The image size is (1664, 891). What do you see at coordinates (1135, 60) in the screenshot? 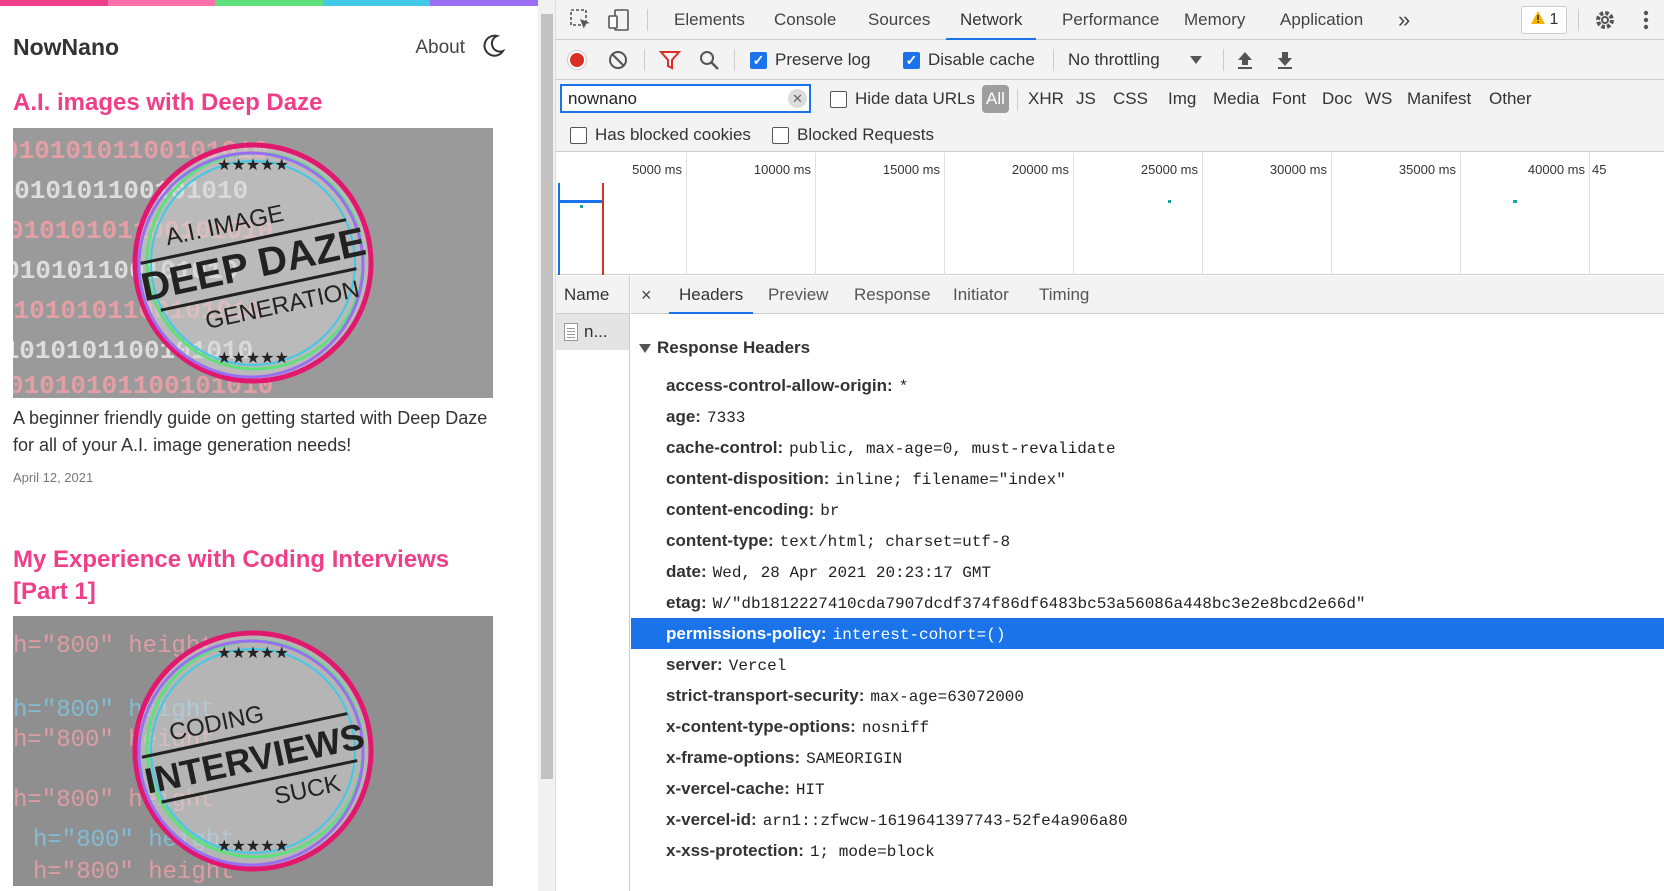
I see `throttling-select: No throttling` at bounding box center [1135, 60].